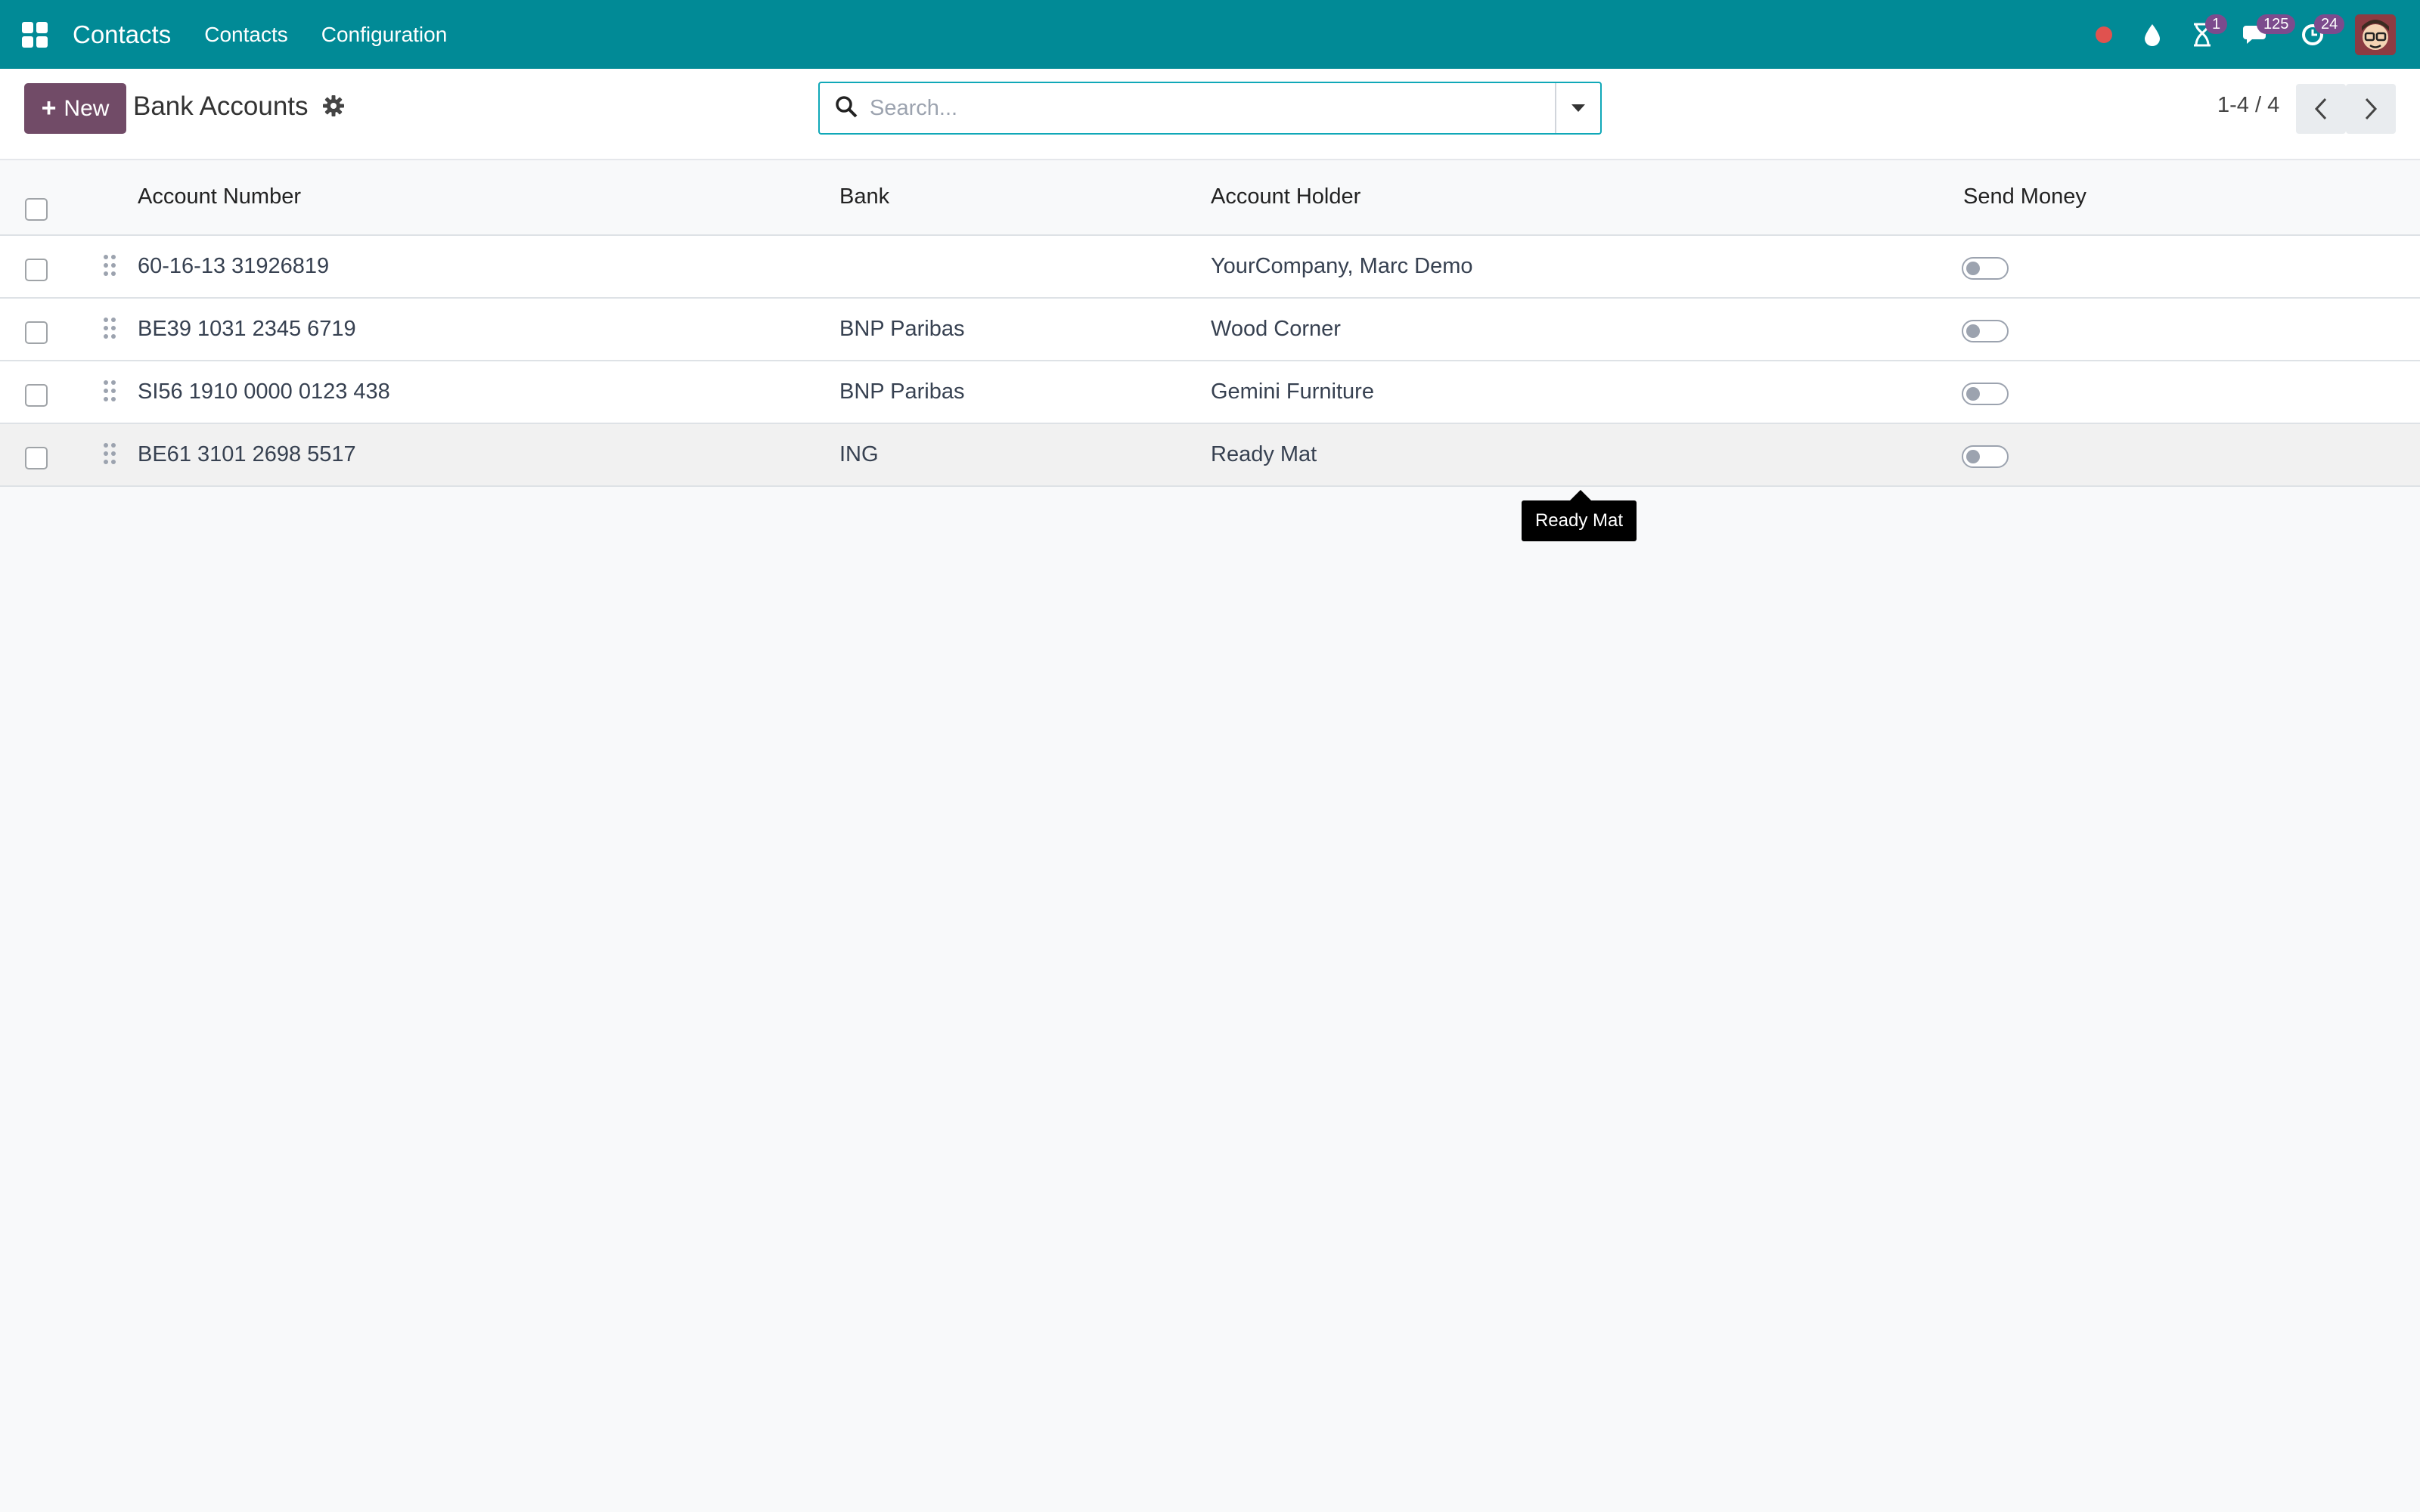  I want to click on messages-count-badge: 125, so click(2276, 24).